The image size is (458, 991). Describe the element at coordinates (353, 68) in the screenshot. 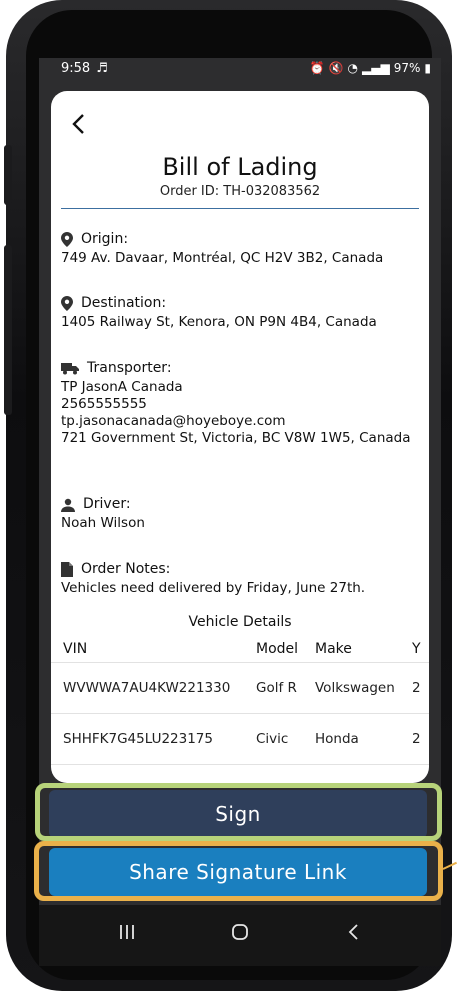

I see `wifi-icon: ◔` at that location.